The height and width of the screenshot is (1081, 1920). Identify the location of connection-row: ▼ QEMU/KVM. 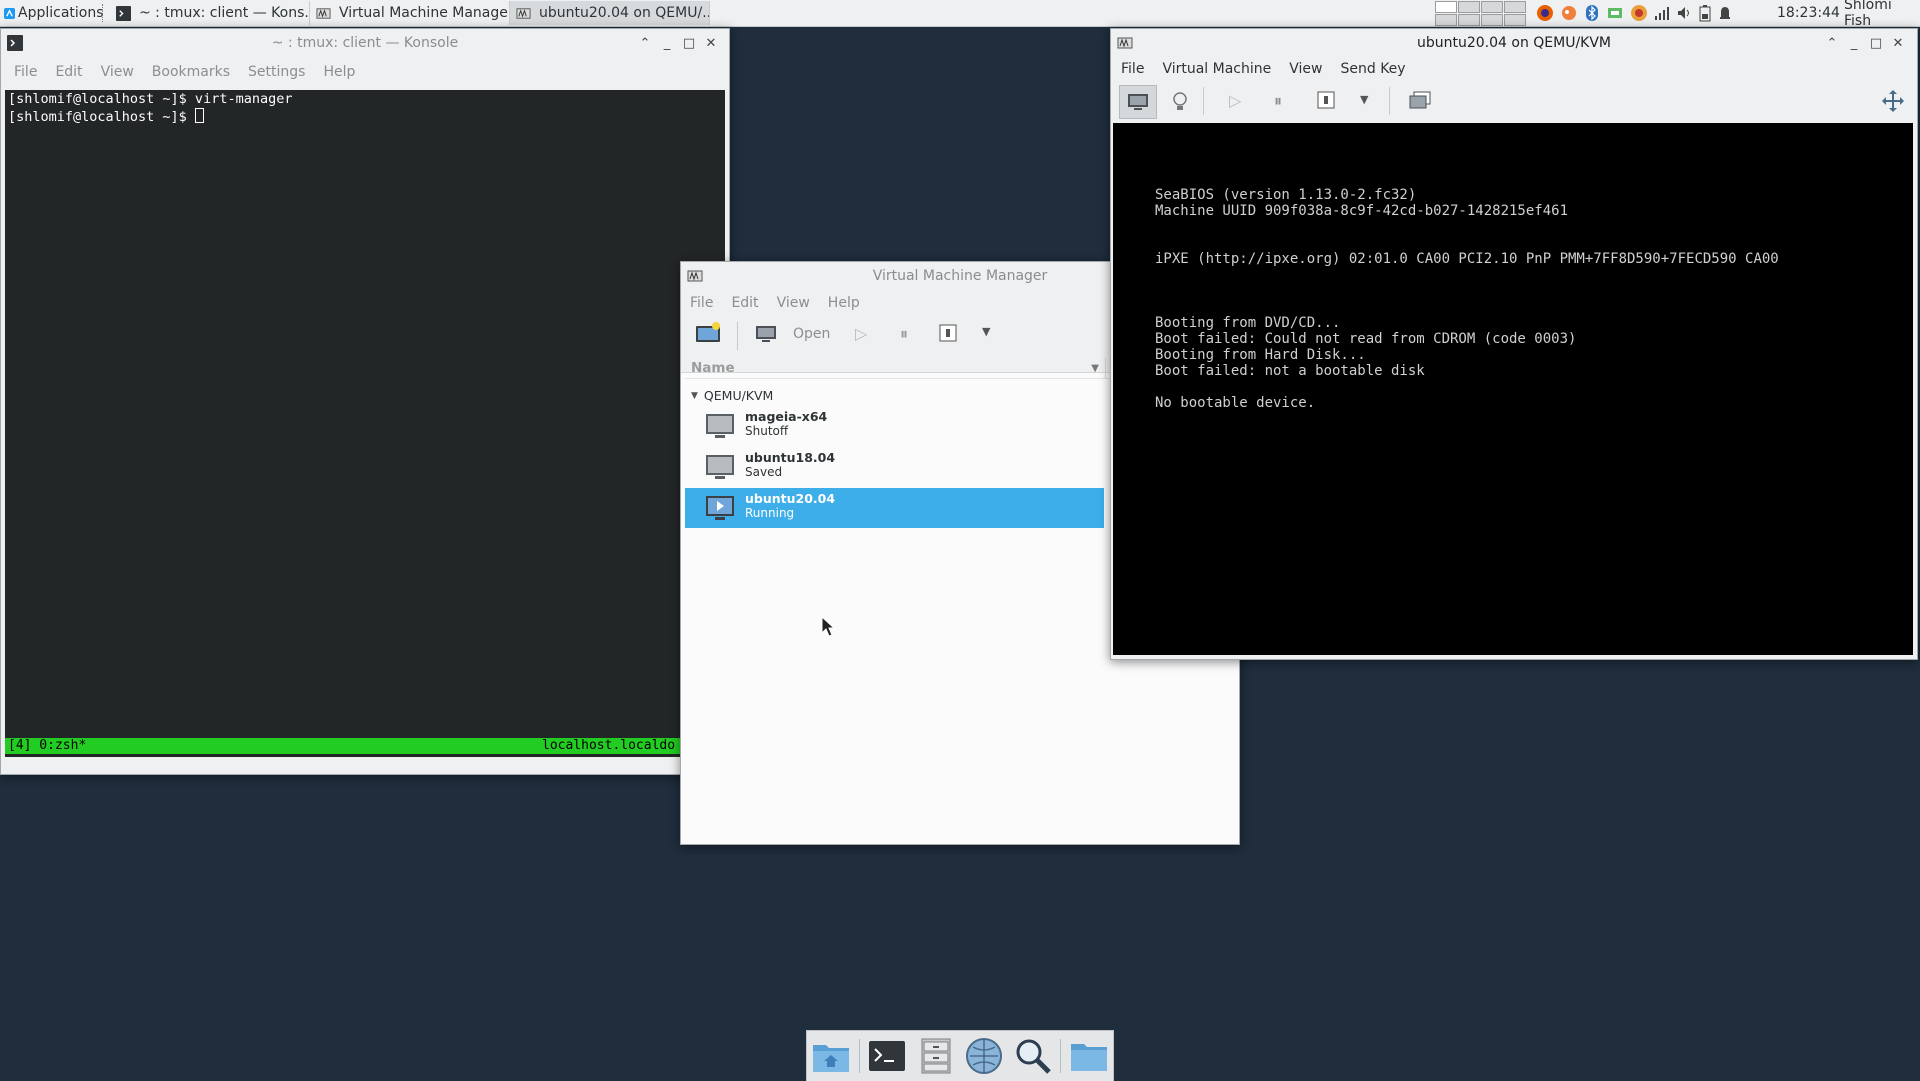
(729, 395).